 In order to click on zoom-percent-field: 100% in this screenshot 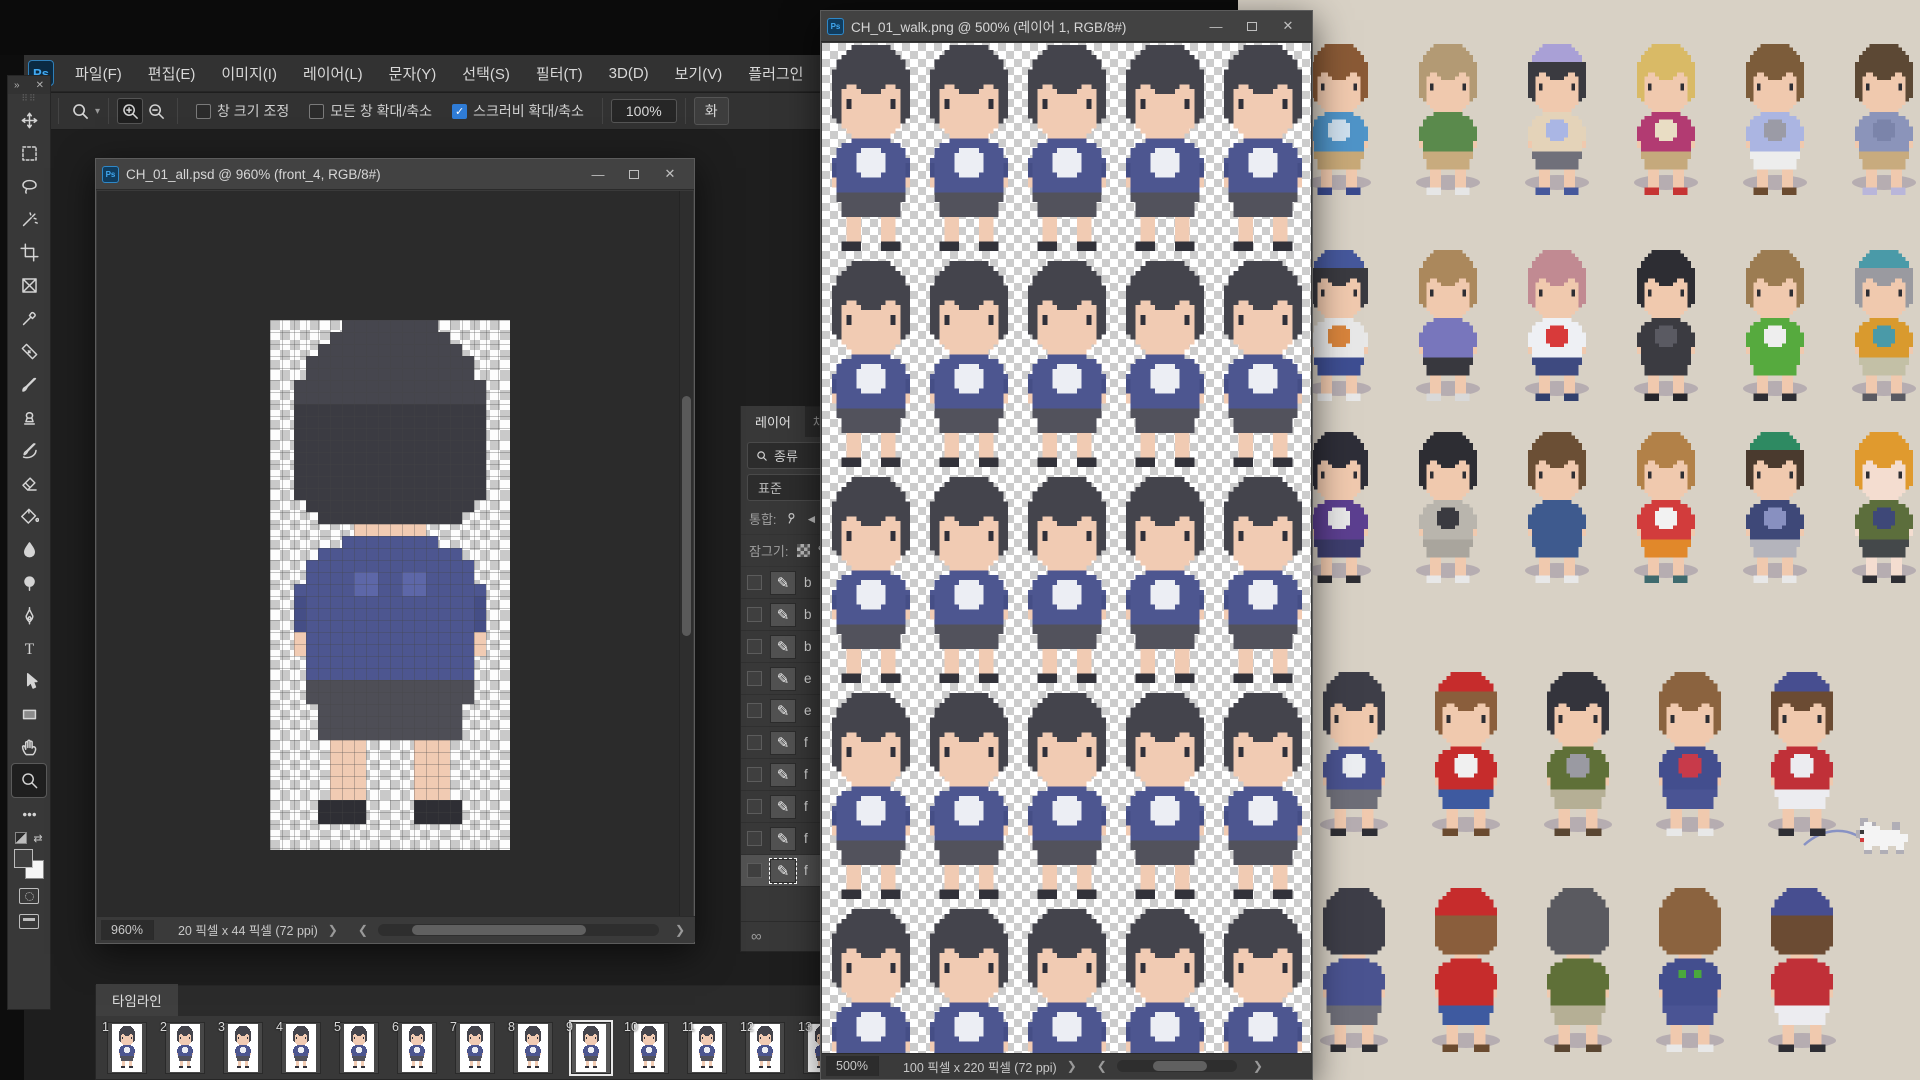, I will do `click(643, 111)`.